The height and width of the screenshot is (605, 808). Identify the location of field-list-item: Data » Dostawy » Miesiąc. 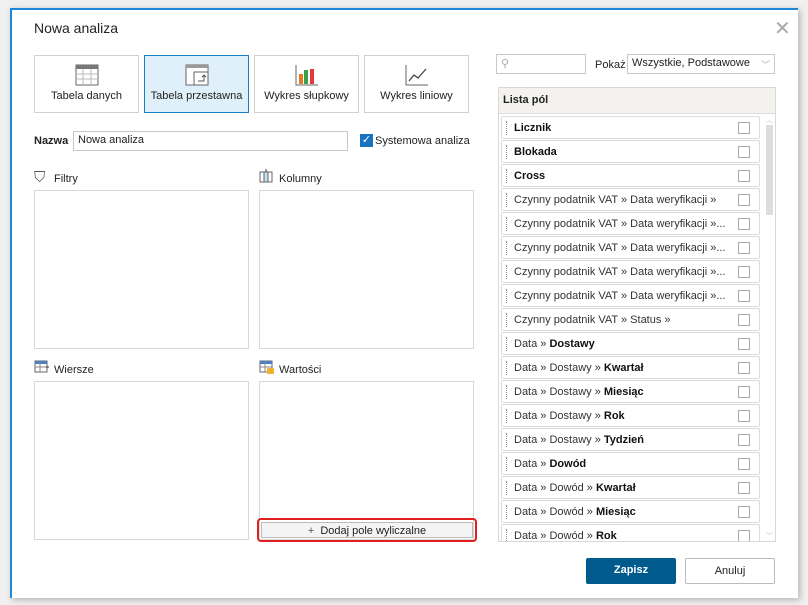
(630, 391).